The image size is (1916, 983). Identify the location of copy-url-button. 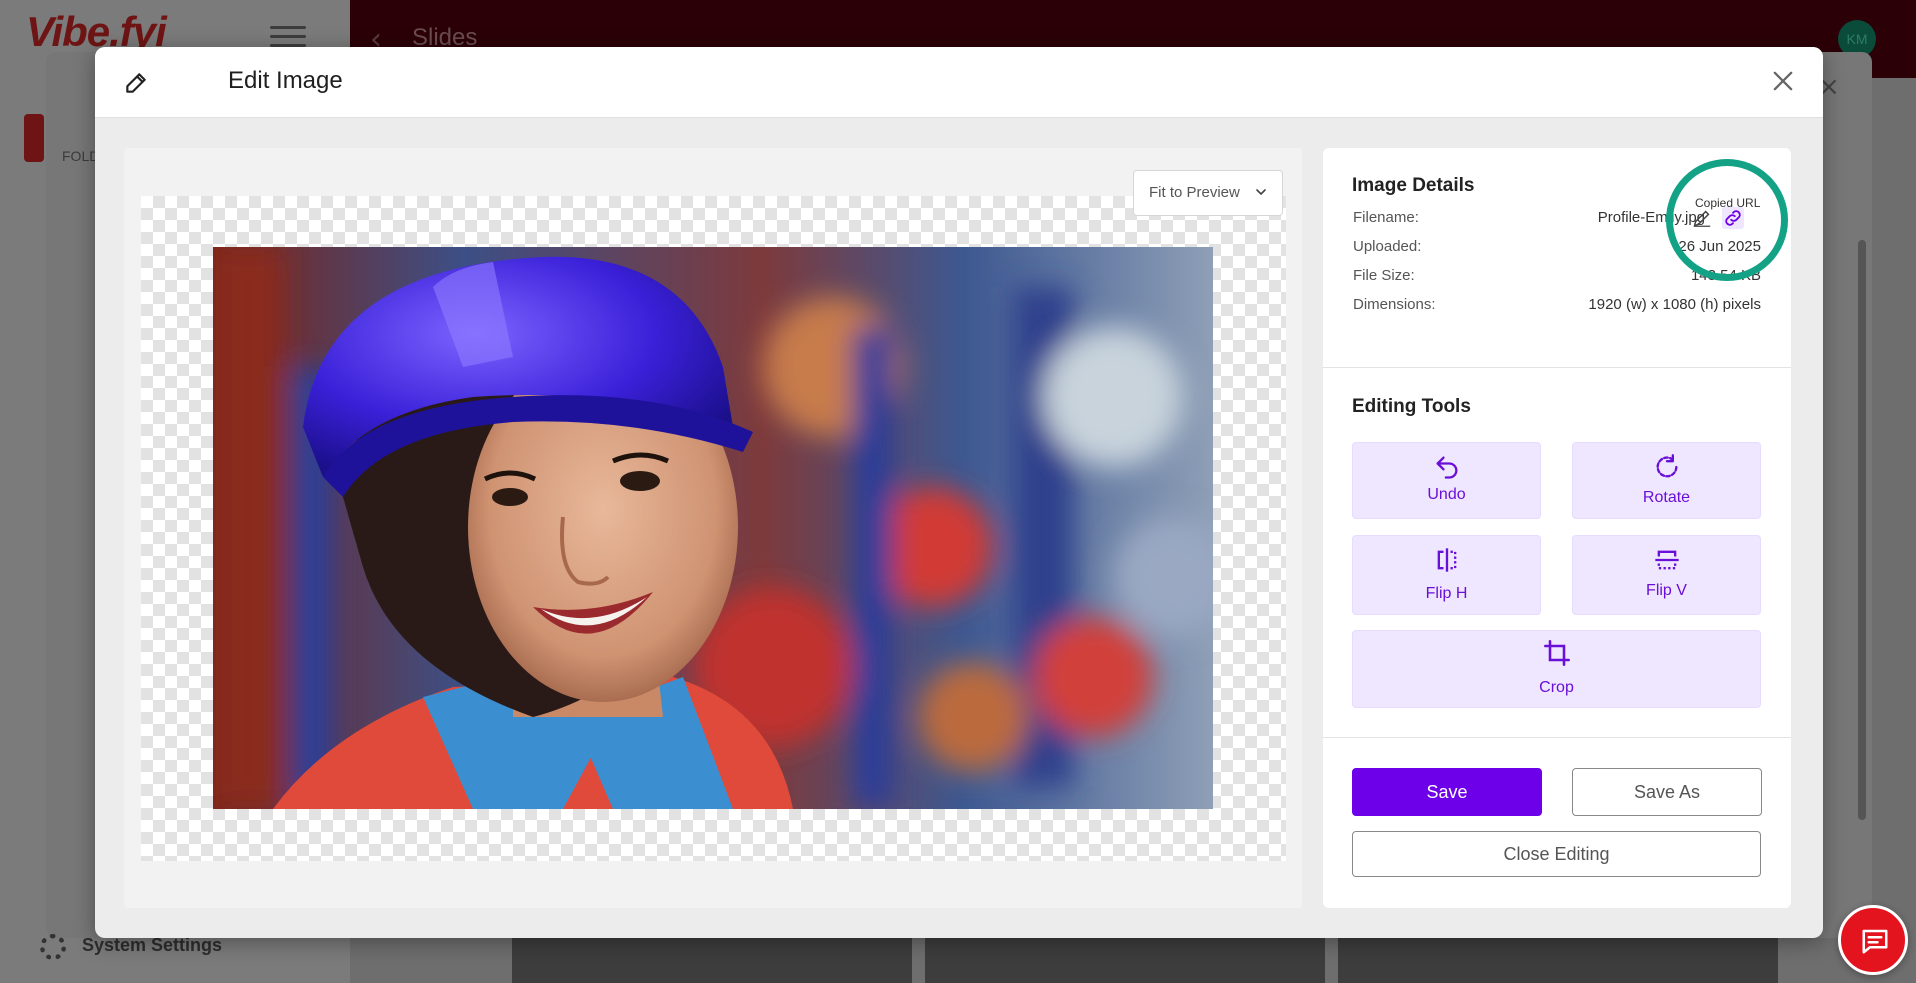
(1733, 218).